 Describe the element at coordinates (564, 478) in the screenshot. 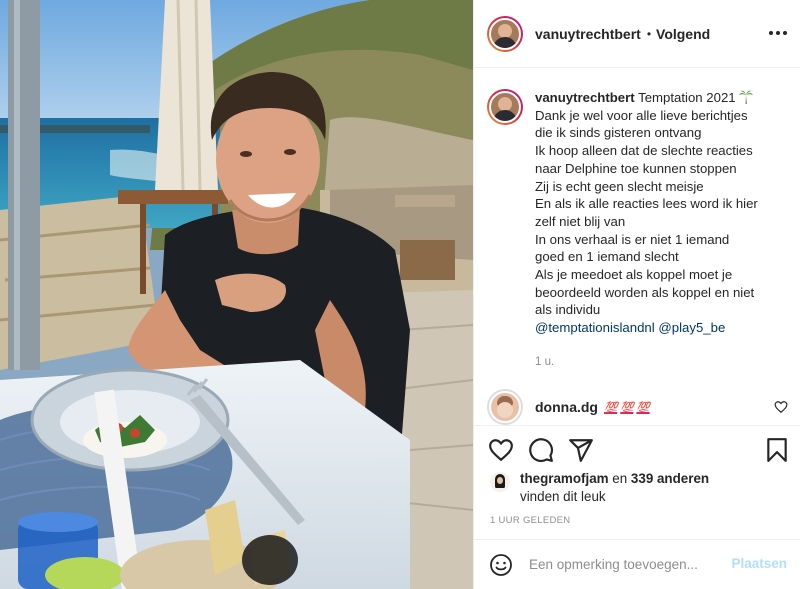

I see `liker-username: thegramofjam` at that location.